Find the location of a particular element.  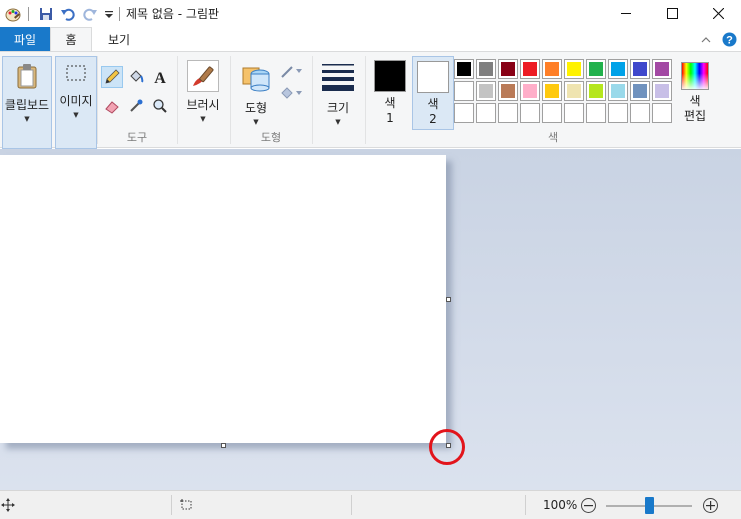

tab-file: 파일 is located at coordinates (25, 39).